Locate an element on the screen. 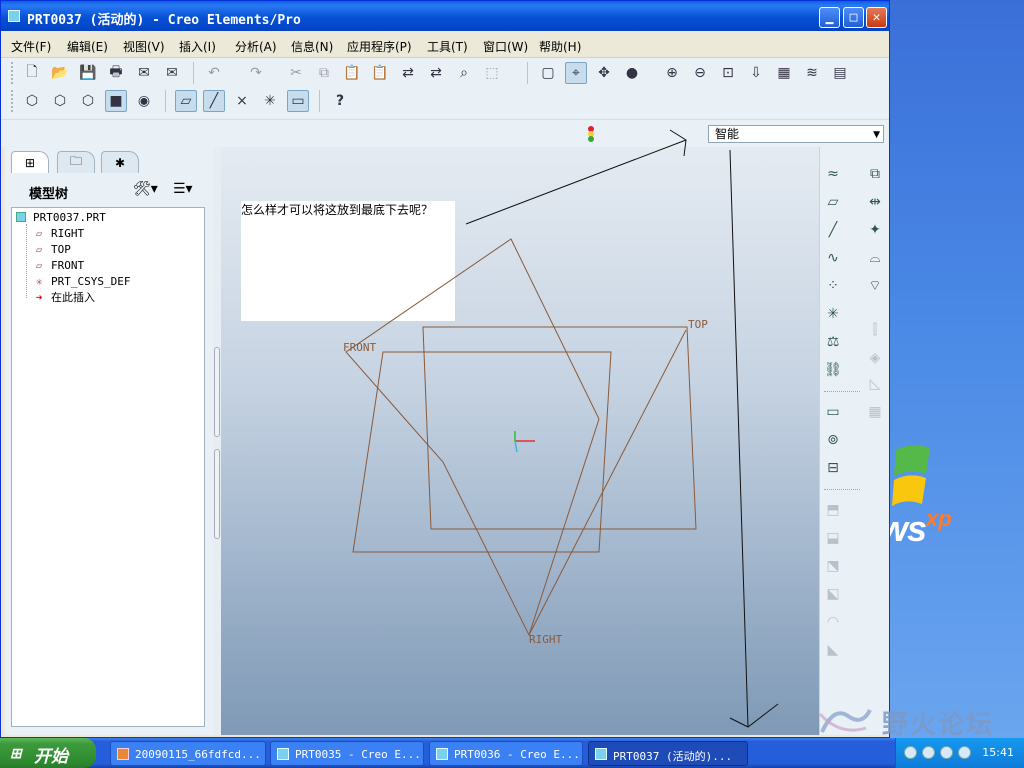  refit-icon: ⊡ is located at coordinates (728, 73).